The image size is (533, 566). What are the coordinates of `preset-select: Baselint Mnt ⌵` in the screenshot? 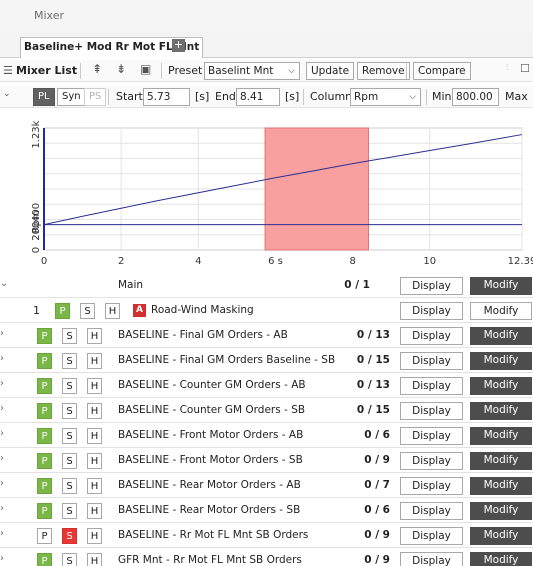 It's located at (252, 71).